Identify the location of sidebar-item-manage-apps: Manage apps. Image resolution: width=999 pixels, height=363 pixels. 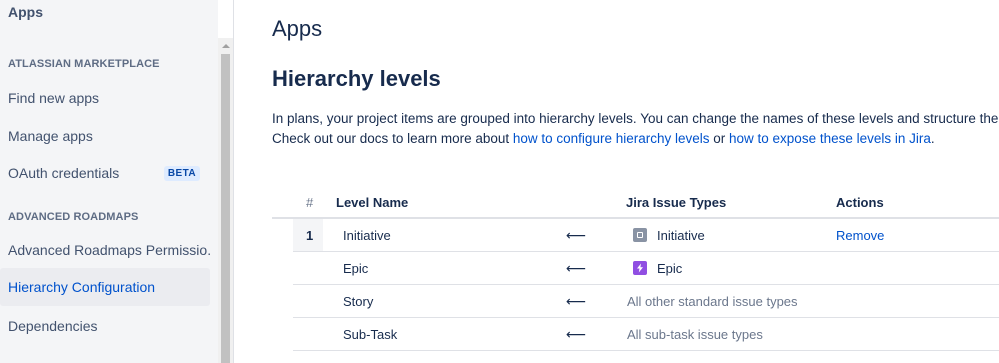
(105, 136).